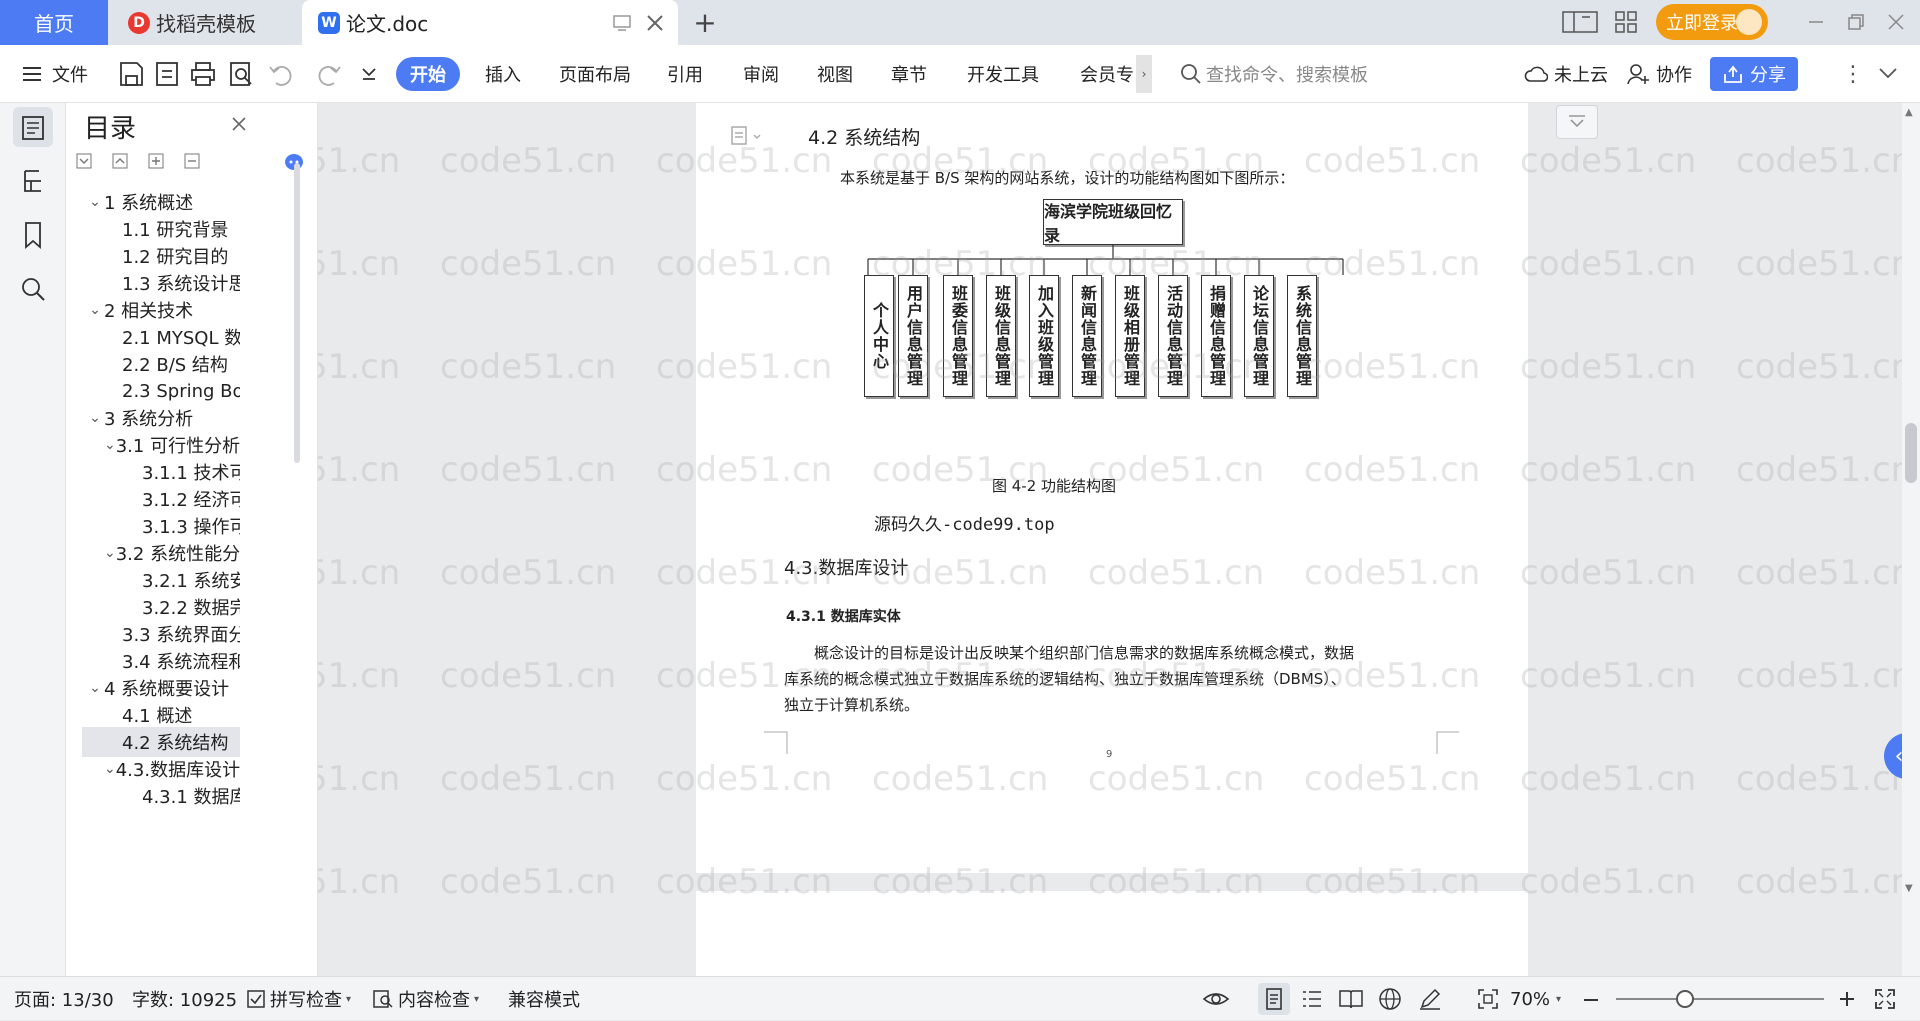 The height and width of the screenshot is (1021, 1920). Describe the element at coordinates (239, 124) in the screenshot. I see `close-toc-icon` at that location.